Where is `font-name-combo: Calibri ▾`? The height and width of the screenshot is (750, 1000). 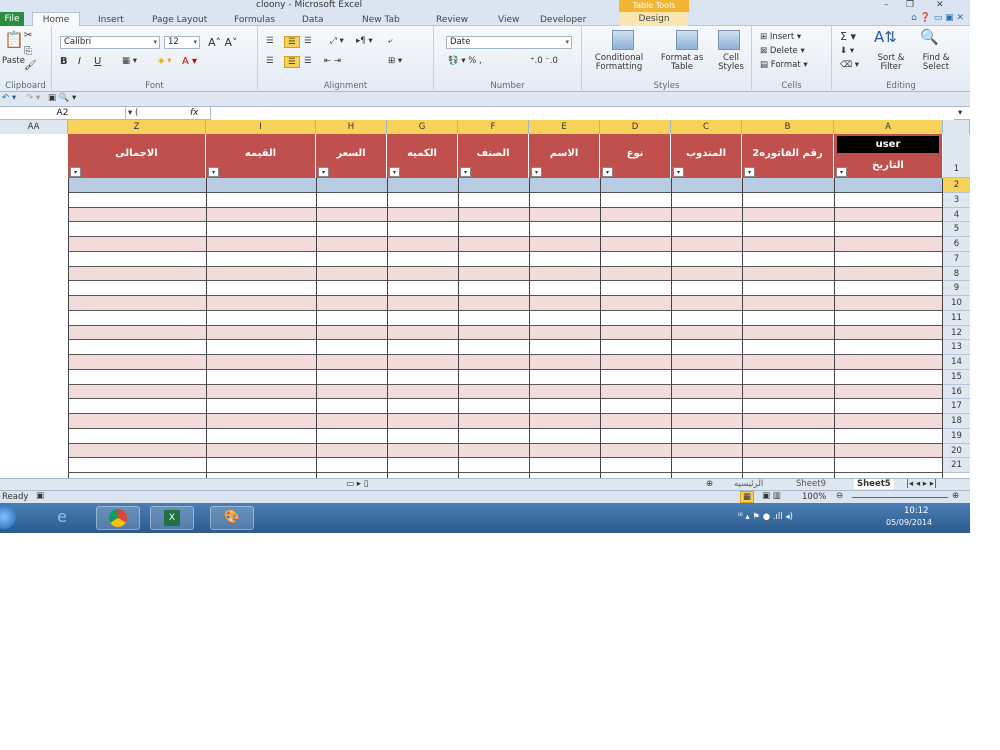 font-name-combo: Calibri ▾ is located at coordinates (110, 42).